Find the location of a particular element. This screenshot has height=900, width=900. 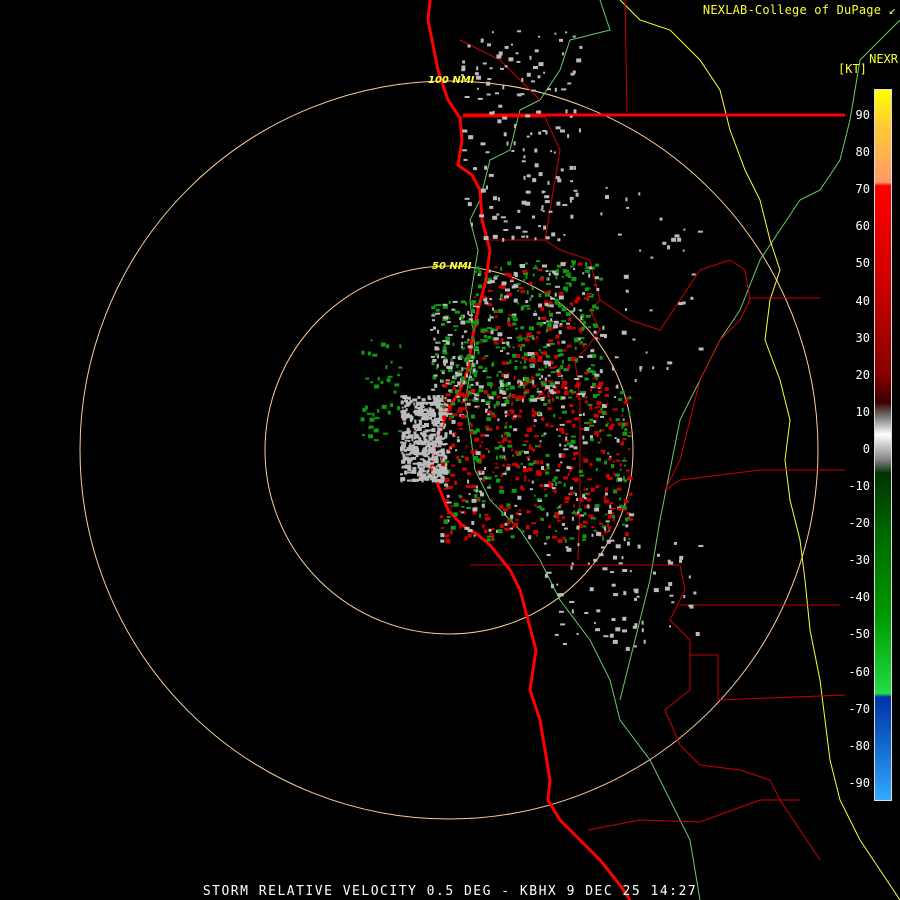

colorbar-tick: -50 is located at coordinates (859, 634).